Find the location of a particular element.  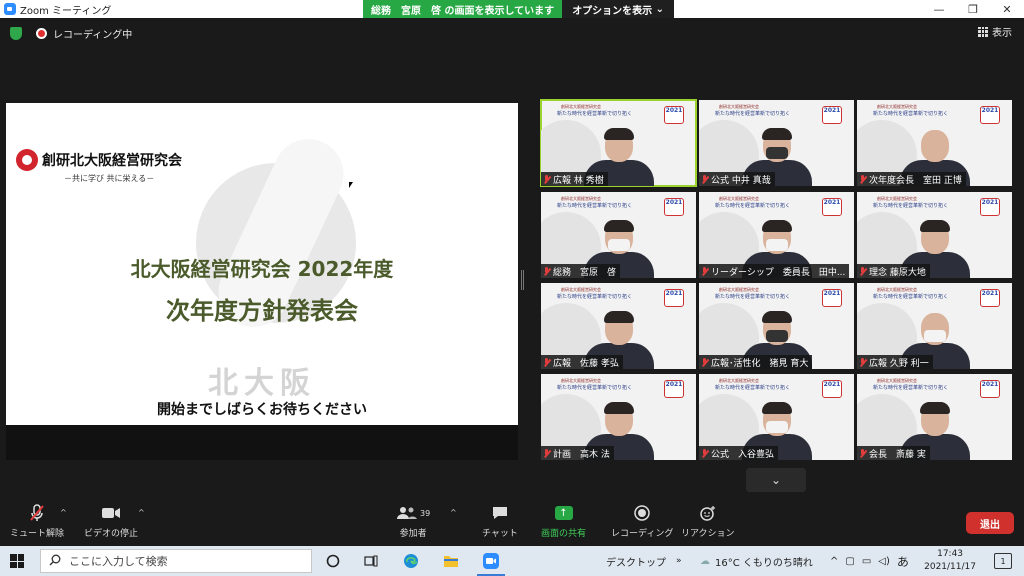

view-label: 表示 is located at coordinates (1002, 33).